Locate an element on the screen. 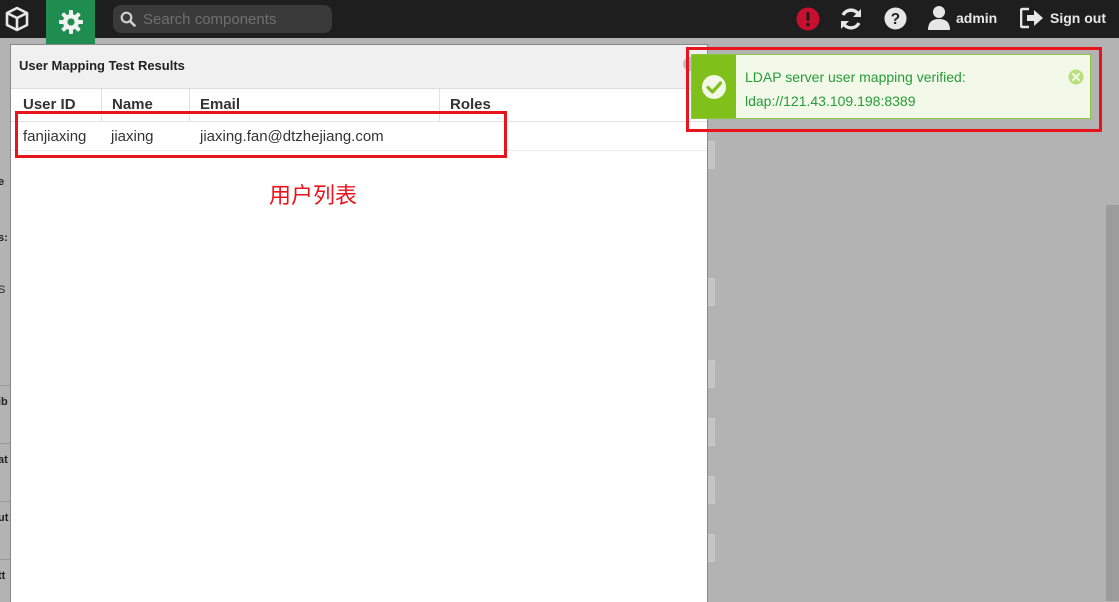 This screenshot has width=1119, height=602. search-box is located at coordinates (222, 19).